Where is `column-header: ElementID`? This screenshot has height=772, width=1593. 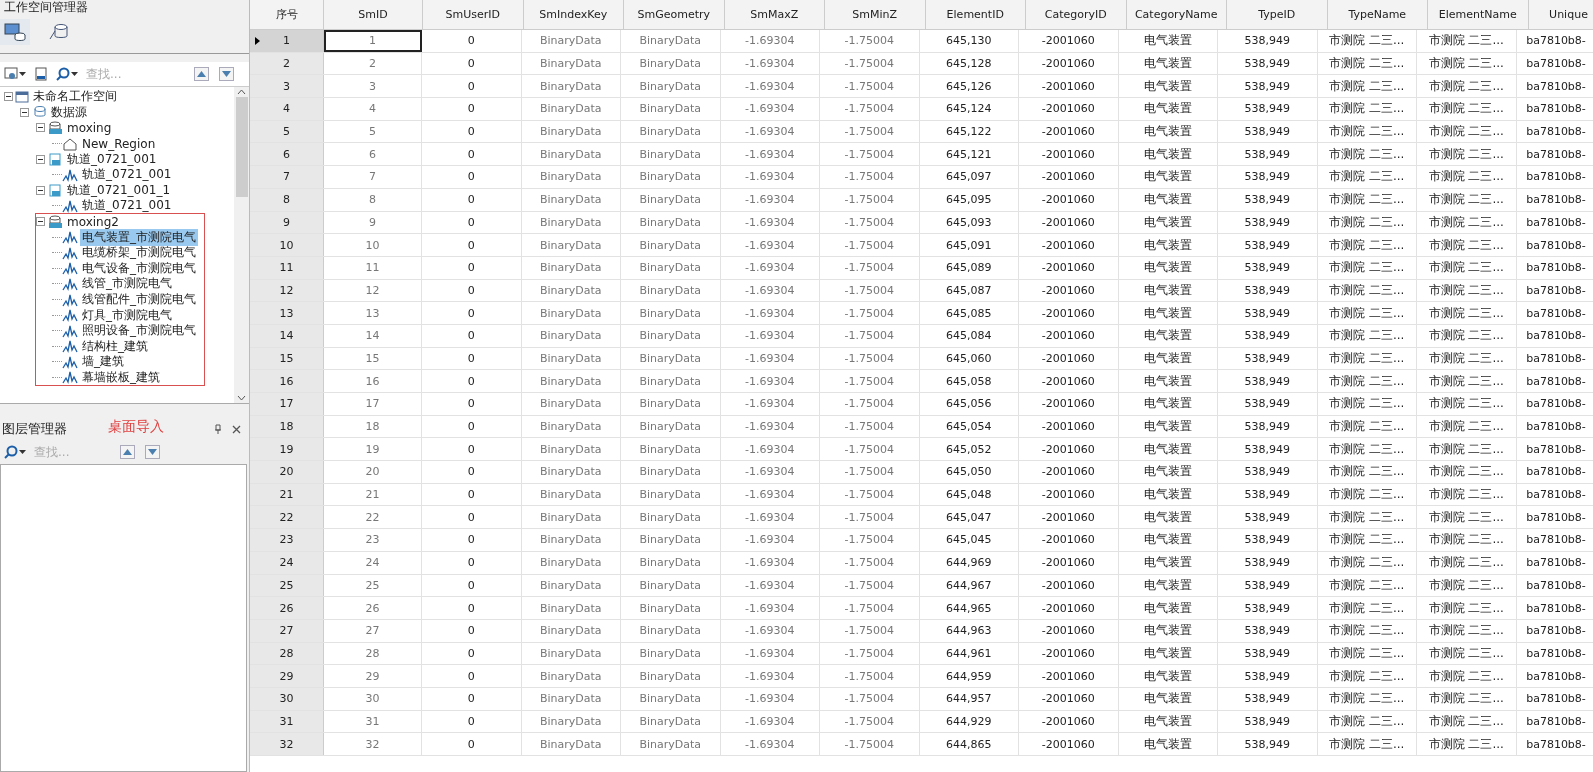 column-header: ElementID is located at coordinates (975, 14).